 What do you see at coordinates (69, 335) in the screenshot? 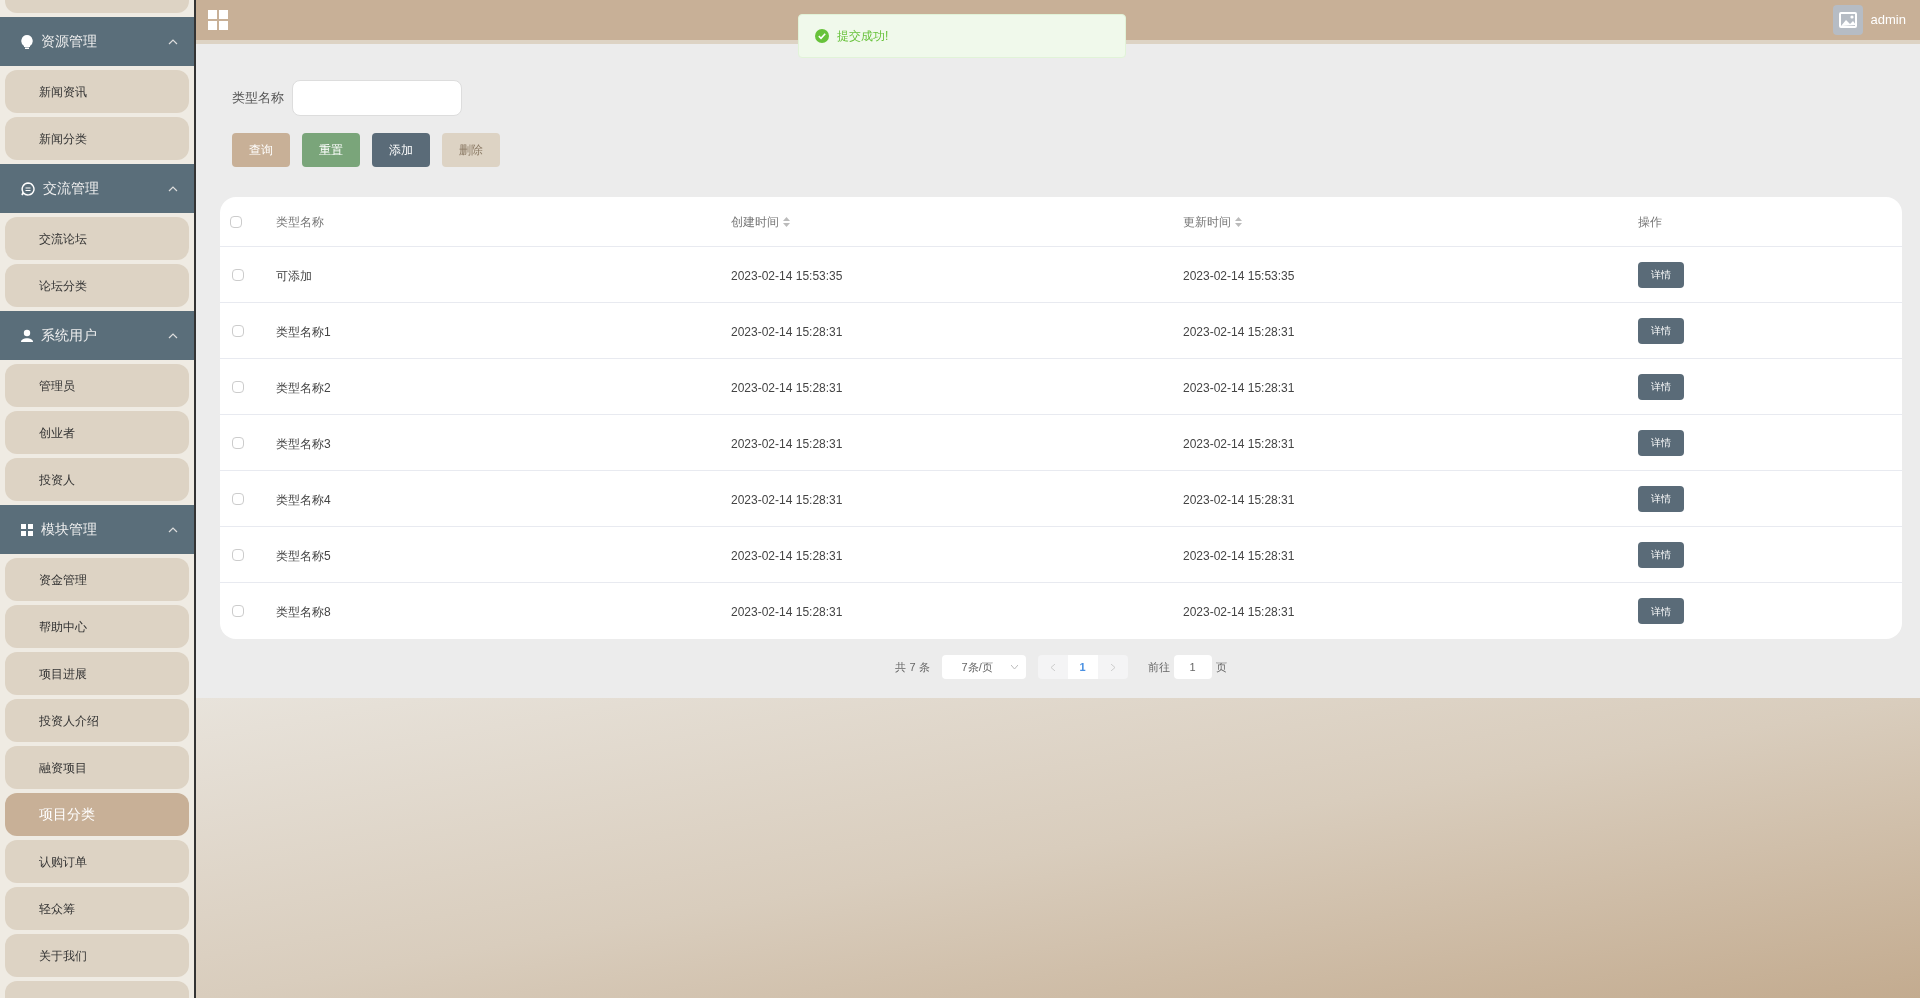
I see `group-title: 系统用户` at bounding box center [69, 335].